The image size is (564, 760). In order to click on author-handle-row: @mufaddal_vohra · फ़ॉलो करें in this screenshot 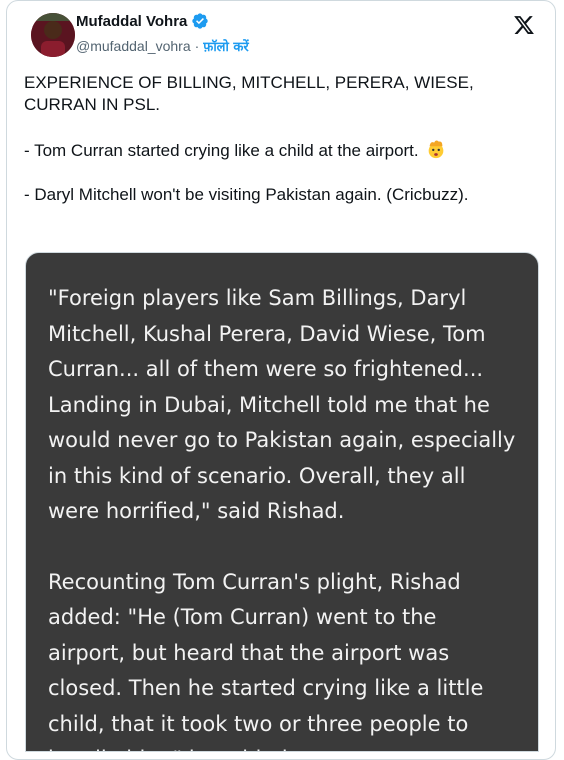, I will do `click(162, 46)`.